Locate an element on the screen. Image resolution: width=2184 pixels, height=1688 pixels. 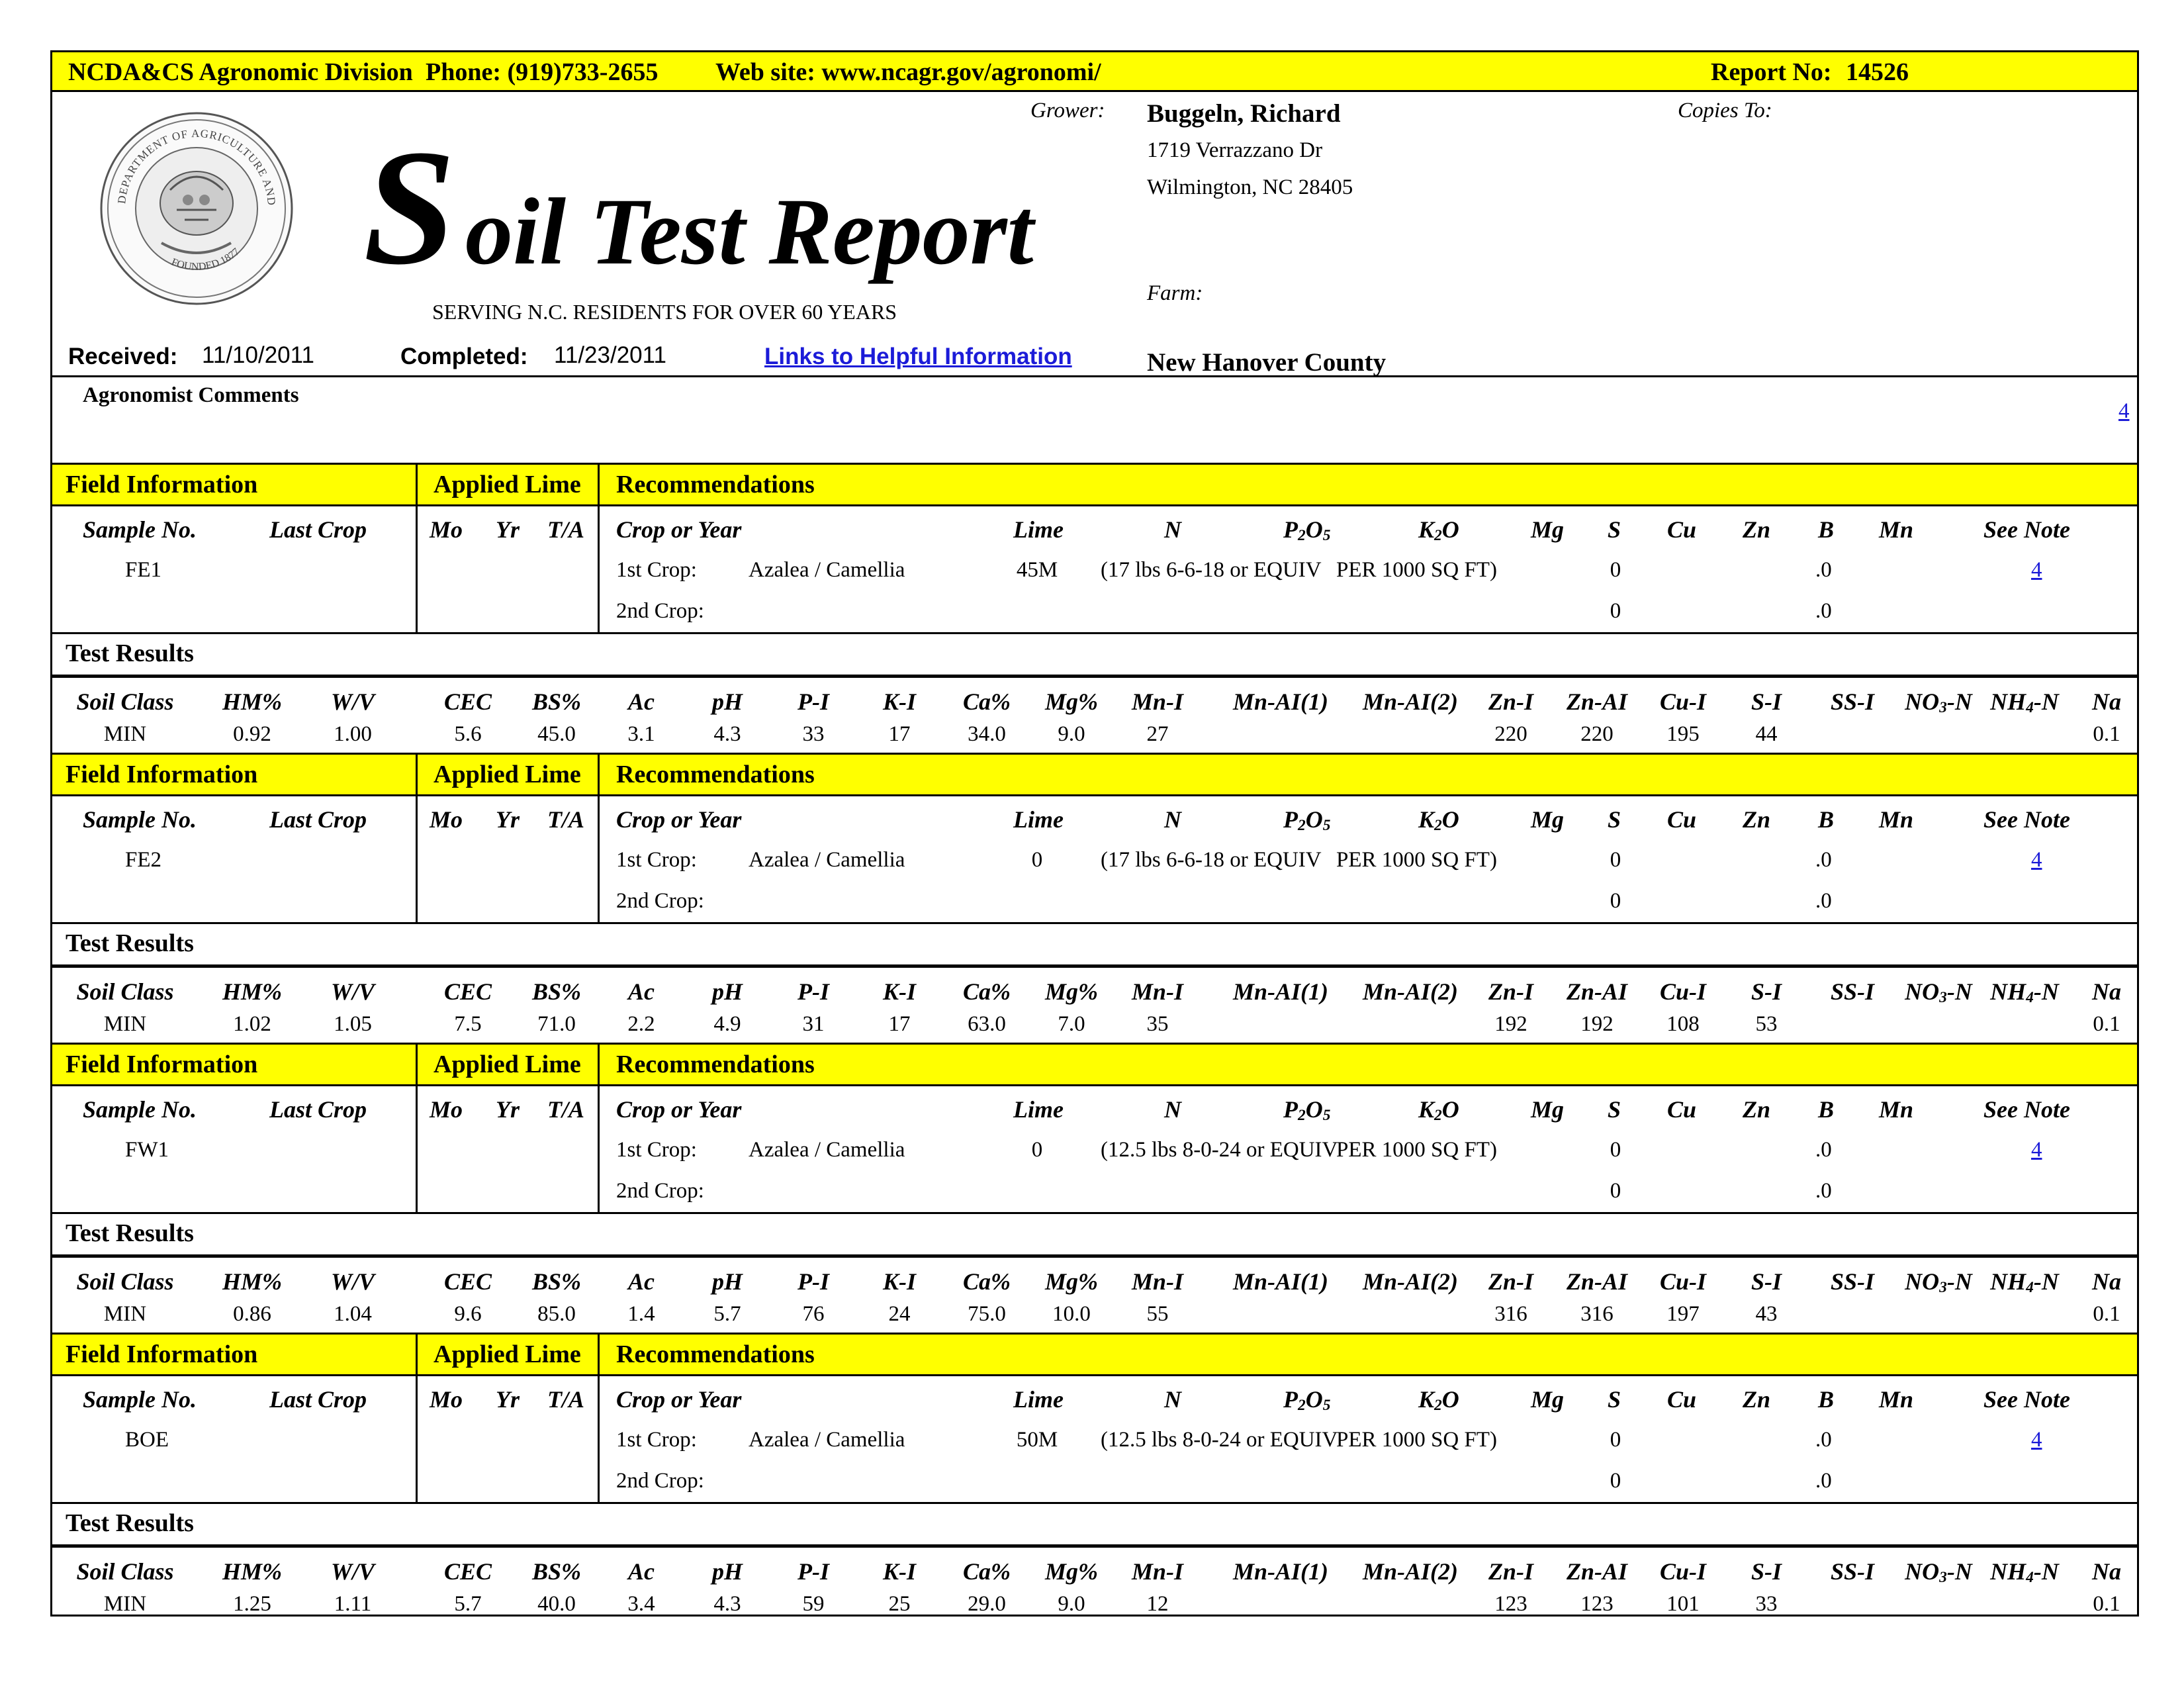
sample-number: FW1 is located at coordinates (147, 1150).